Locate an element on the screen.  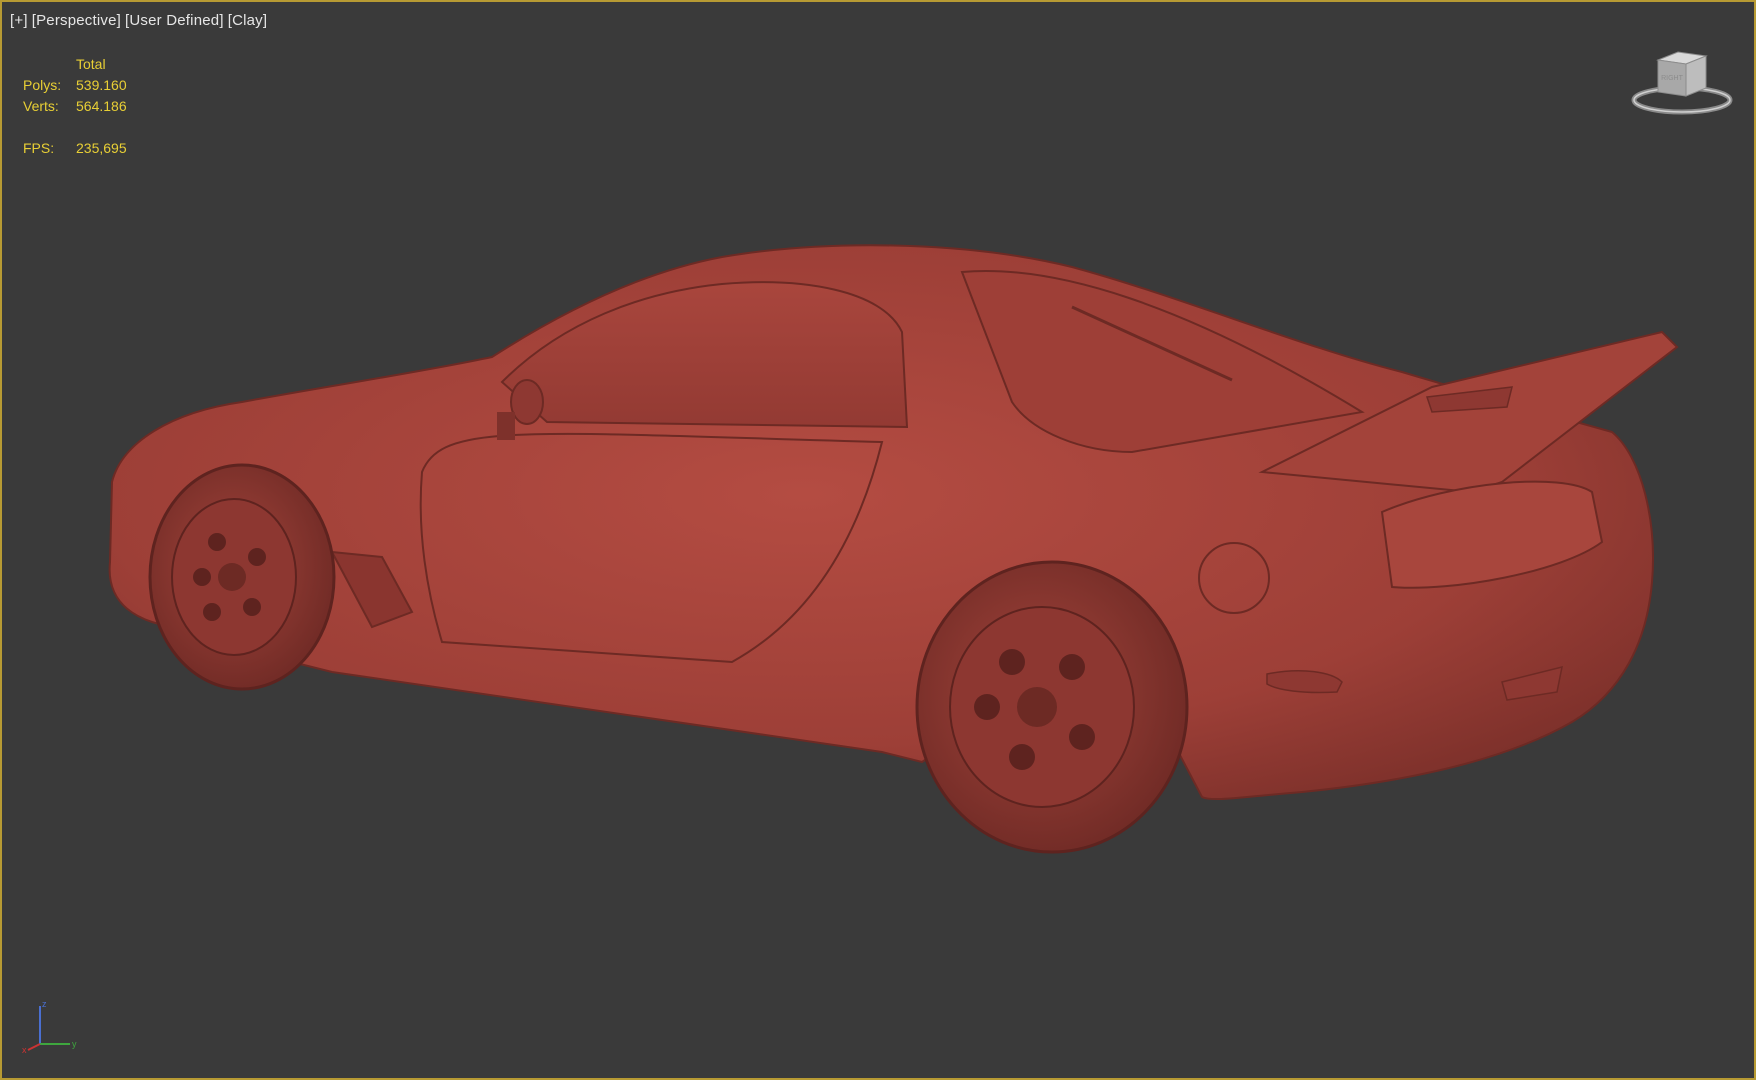
axis-x-label: x is located at coordinates (24, 1049).